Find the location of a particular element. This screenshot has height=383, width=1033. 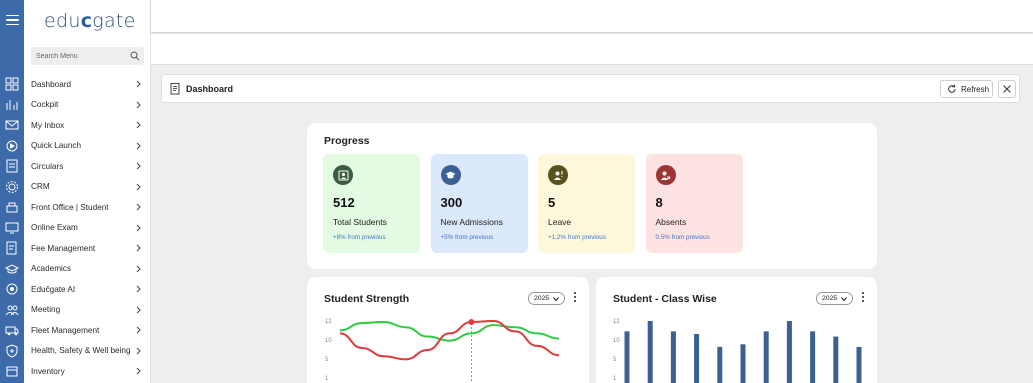

y-tick-label: 1 is located at coordinates (327, 379).